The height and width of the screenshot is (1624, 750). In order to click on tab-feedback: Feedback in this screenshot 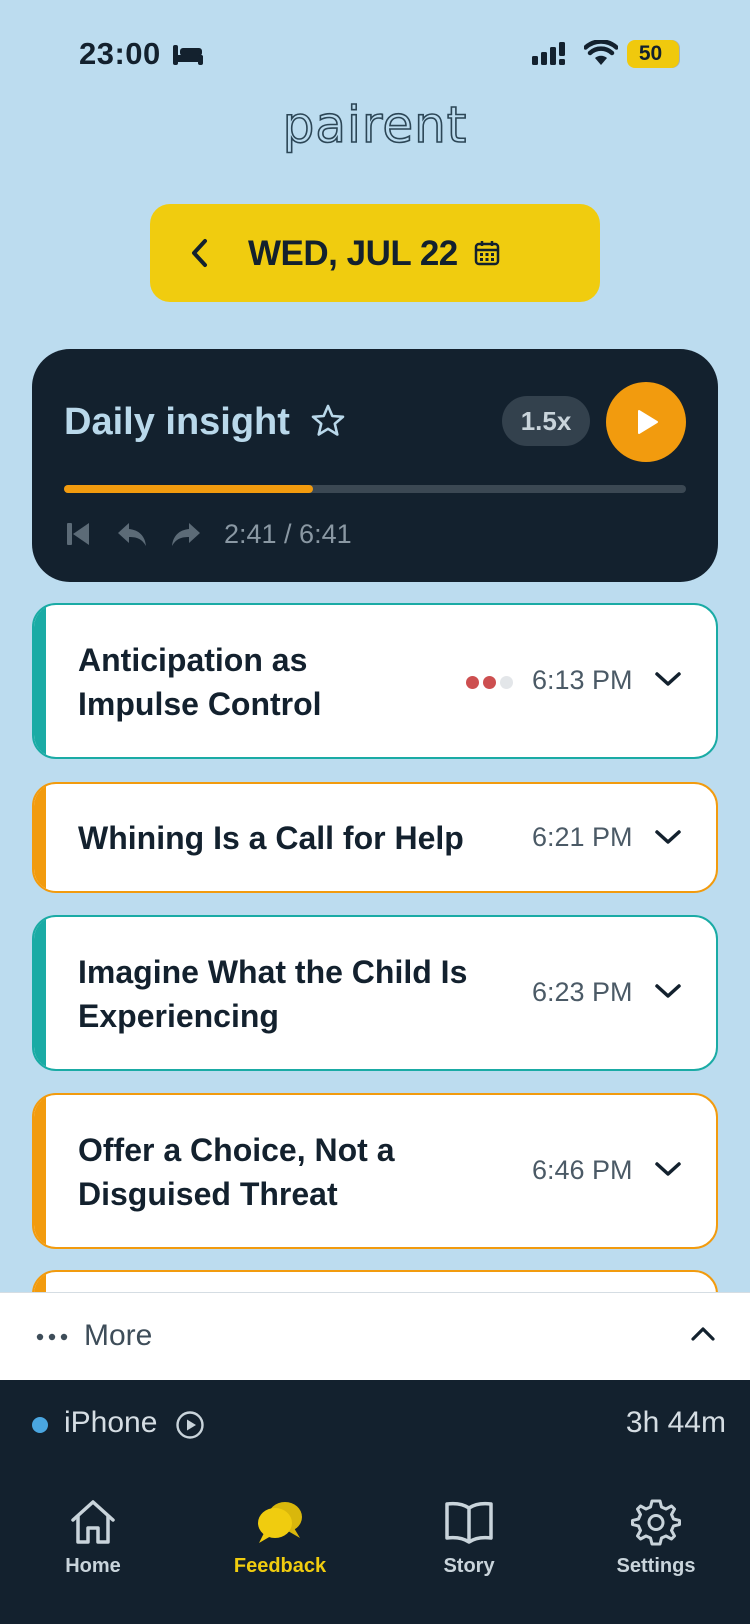, I will do `click(280, 1538)`.